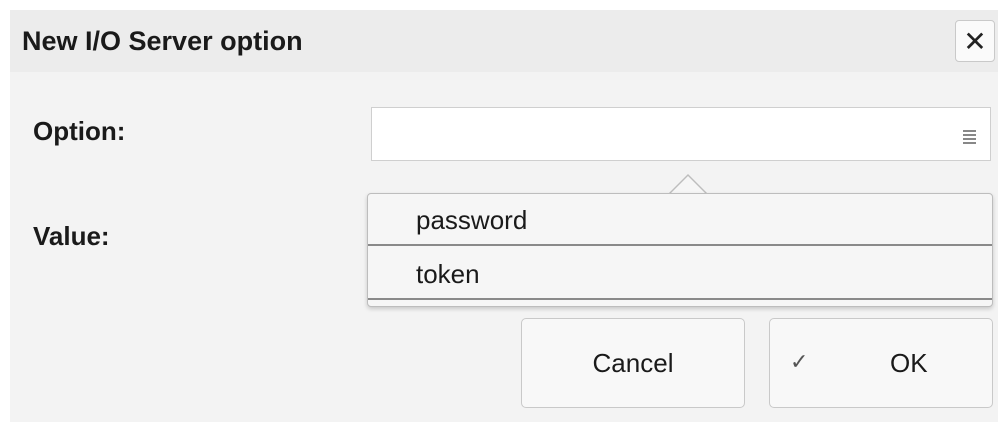 This screenshot has width=998, height=422. Describe the element at coordinates (680, 274) in the screenshot. I see `dropdown-item-token: token` at that location.